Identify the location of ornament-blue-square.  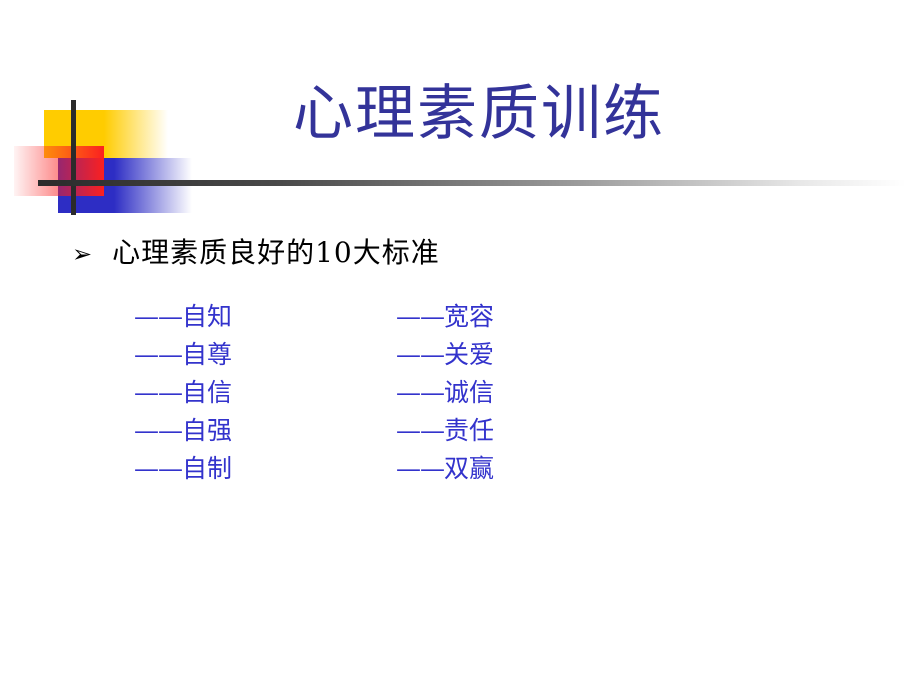
(86, 185).